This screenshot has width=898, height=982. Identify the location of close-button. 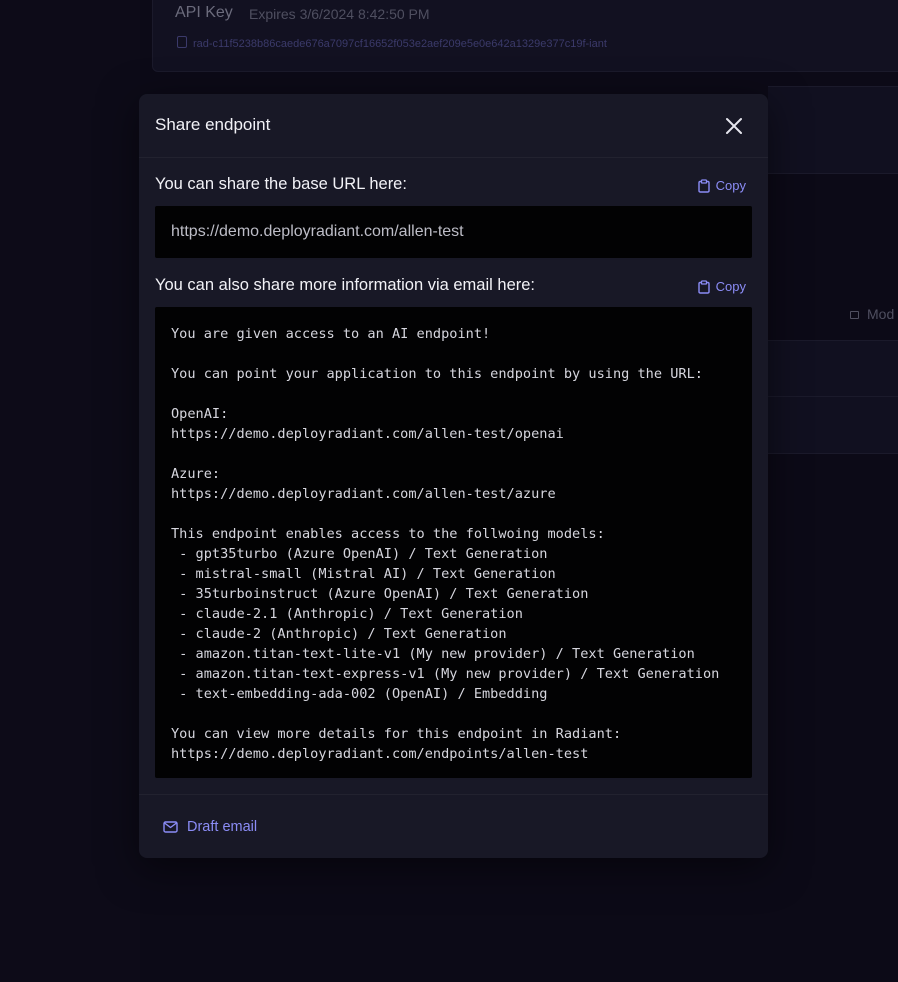
(734, 126).